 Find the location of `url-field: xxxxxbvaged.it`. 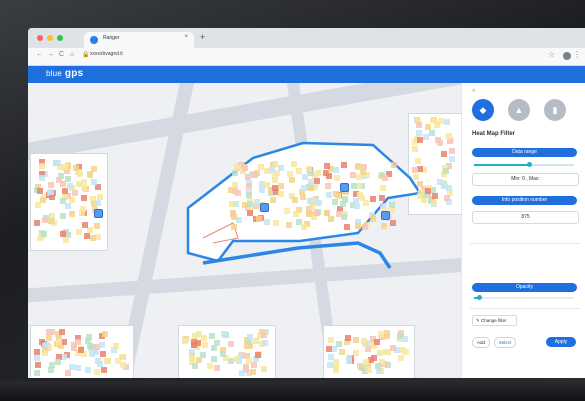

url-field: xxxxxbvaged.it is located at coordinates (106, 54).